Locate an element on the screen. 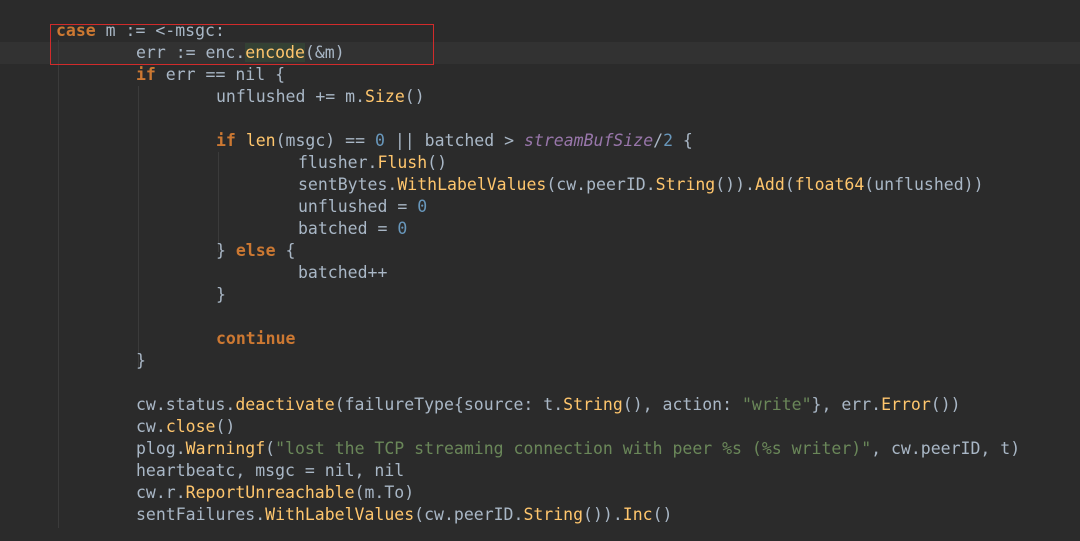 This screenshot has height=541, width=1080. code-token: len is located at coordinates (260, 140).